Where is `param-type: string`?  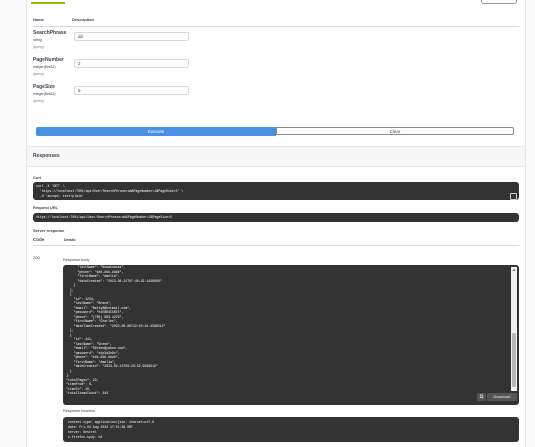 param-type: string is located at coordinates (37, 40).